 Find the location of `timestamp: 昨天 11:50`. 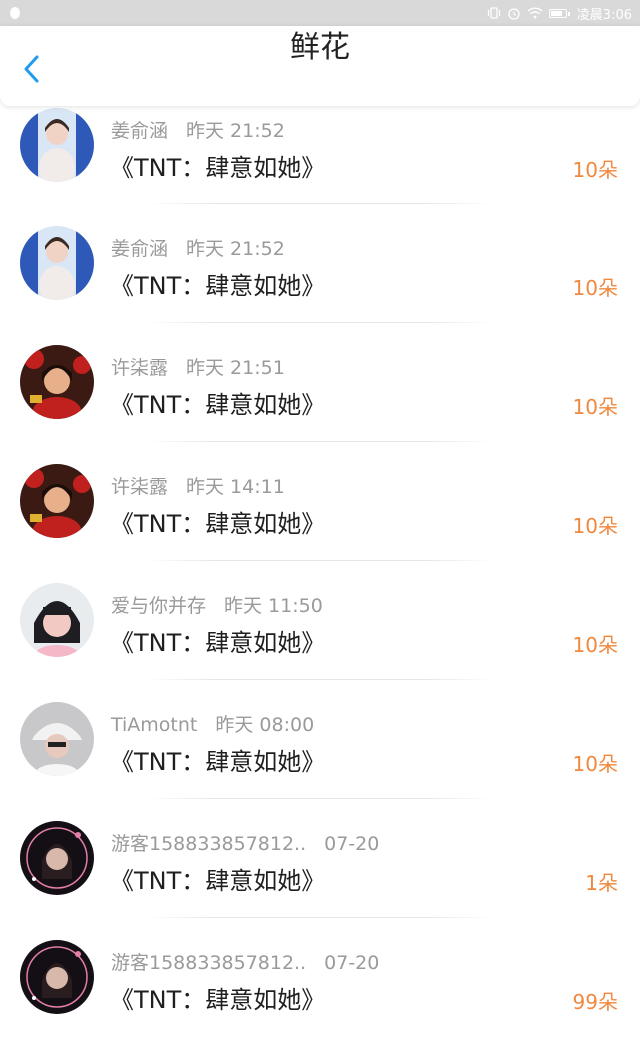

timestamp: 昨天 11:50 is located at coordinates (273, 606).